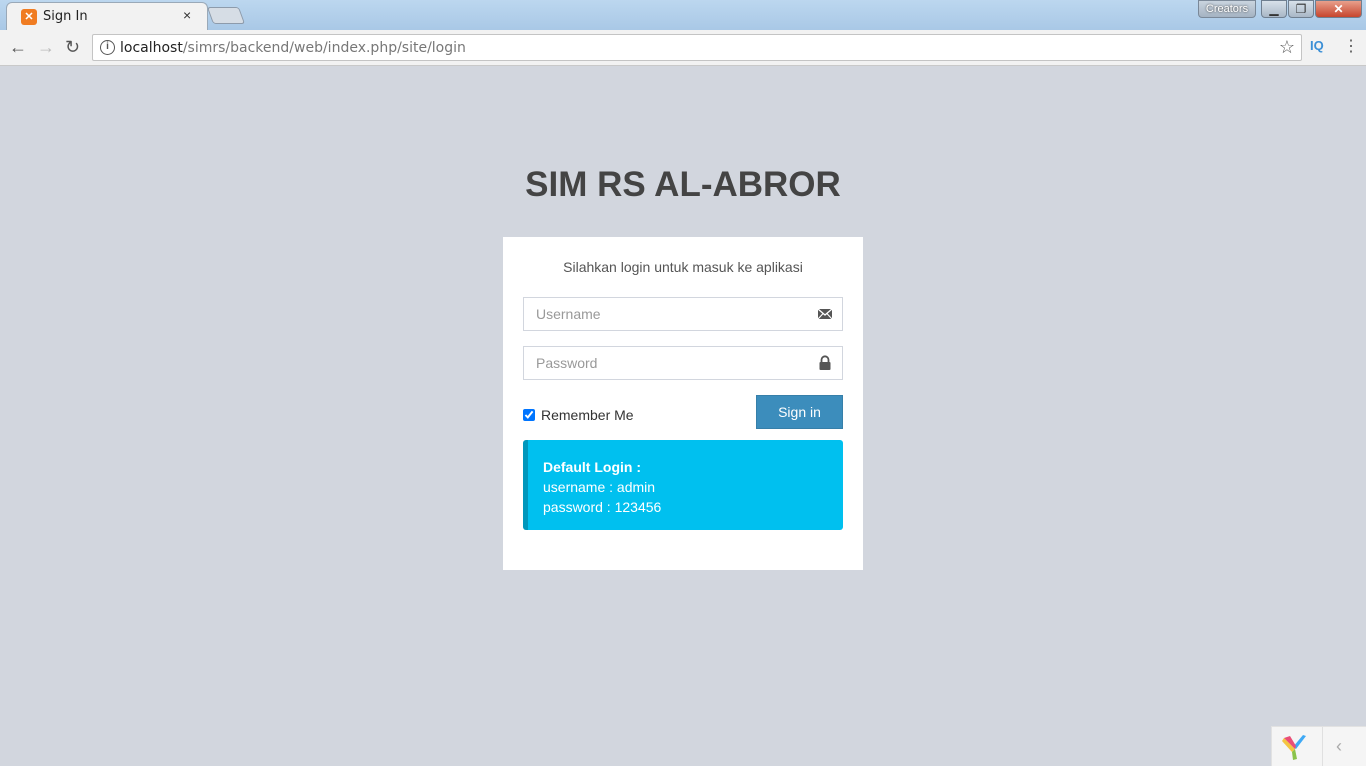 This screenshot has height=766, width=1366. Describe the element at coordinates (151, 48) in the screenshot. I see `url-host: localhost` at that location.